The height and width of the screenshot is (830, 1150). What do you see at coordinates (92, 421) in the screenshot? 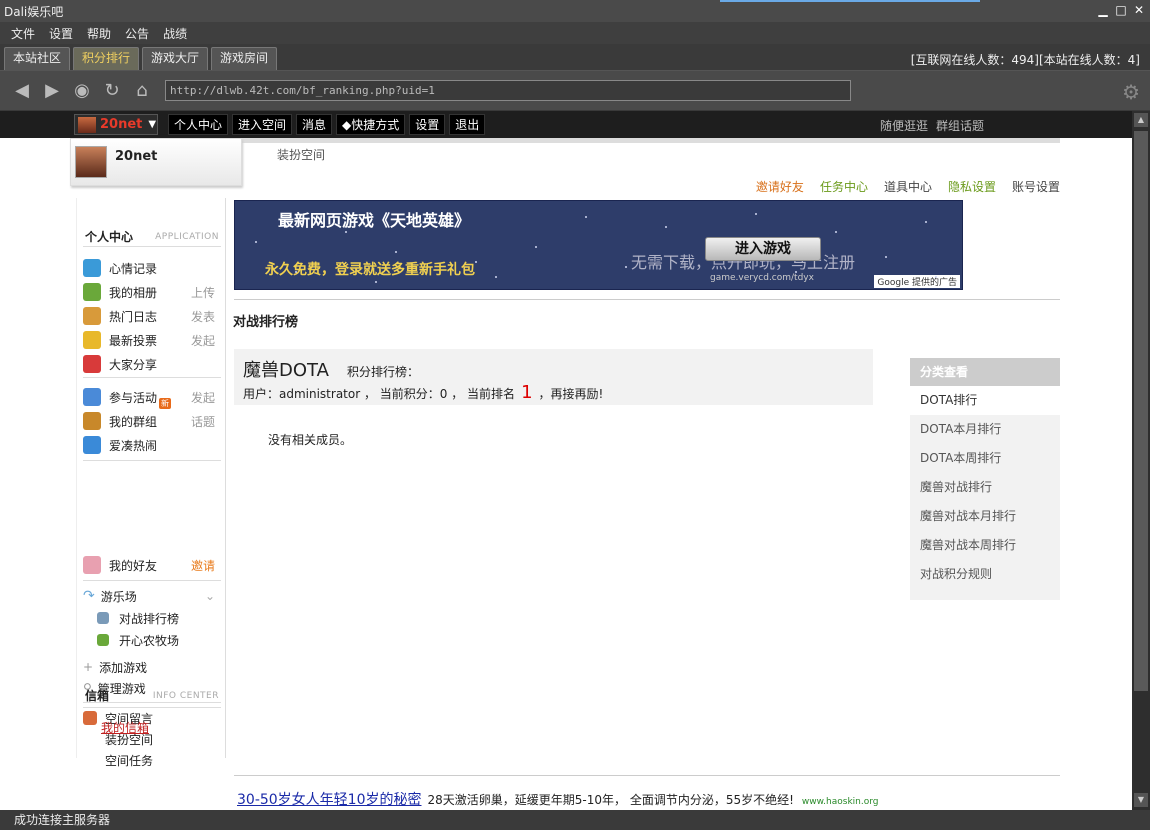
I see `app-icon` at bounding box center [92, 421].